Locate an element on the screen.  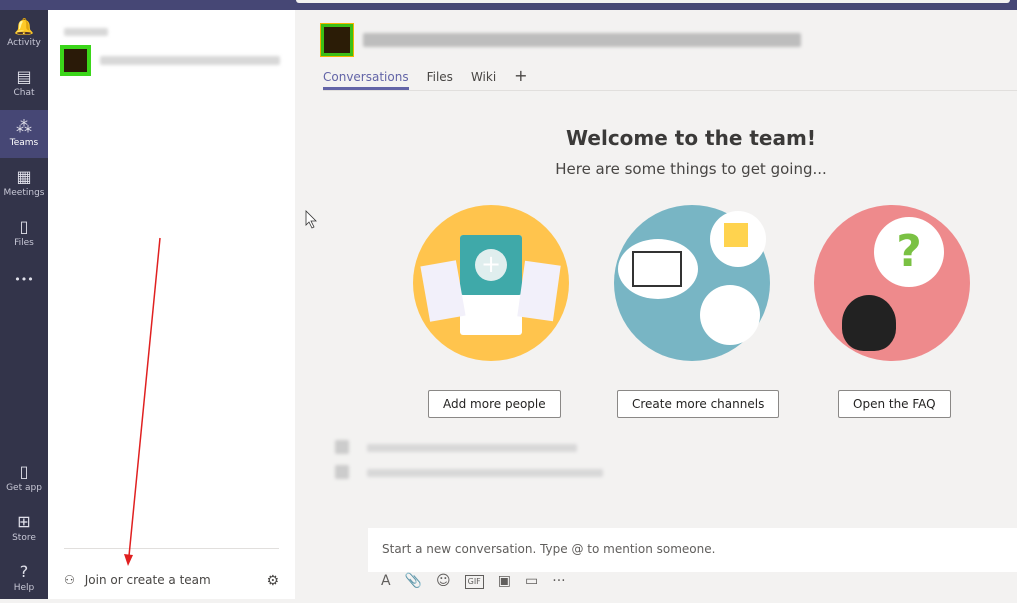
tab-files: Files is located at coordinates (440, 80).